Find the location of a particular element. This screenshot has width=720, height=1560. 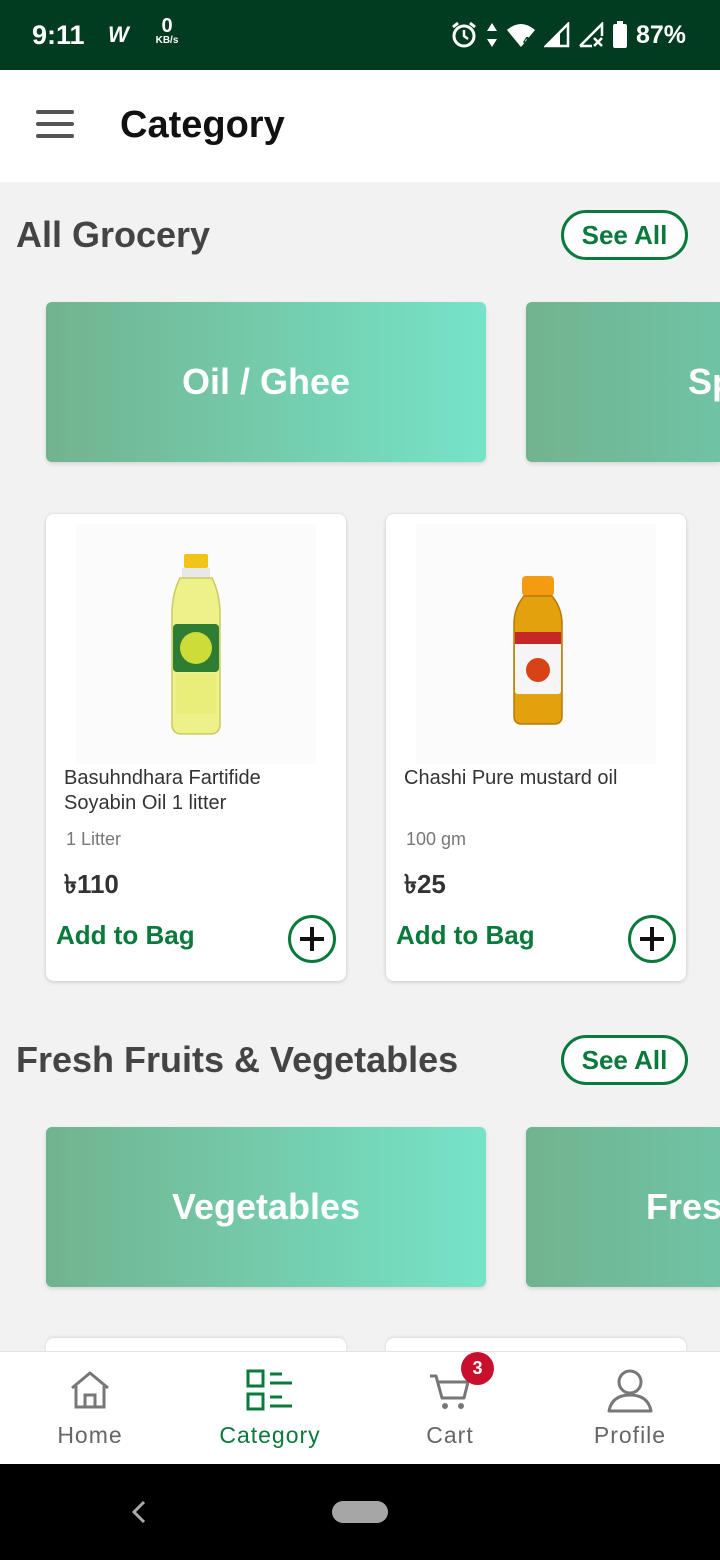

nav-category: Category is located at coordinates (270, 1408).